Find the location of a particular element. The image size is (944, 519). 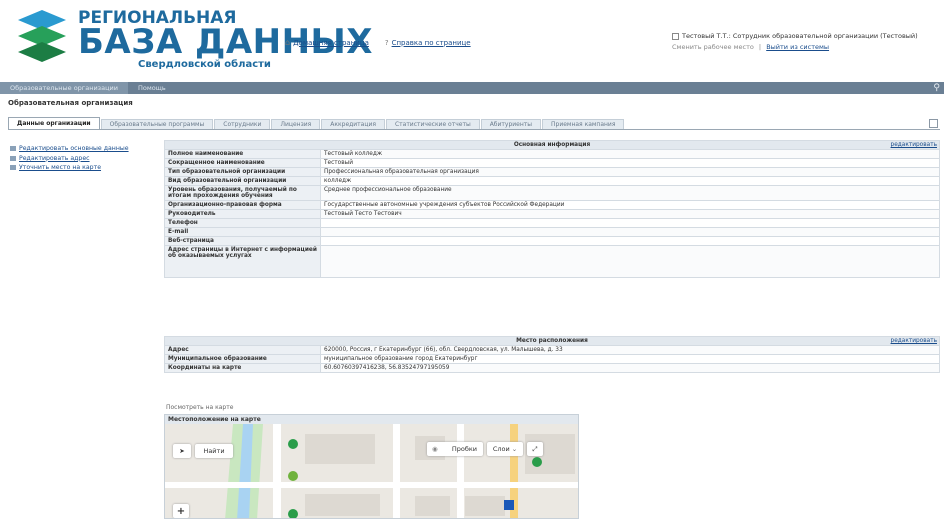

field-label: Вид образовательной организации is located at coordinates (242, 181).